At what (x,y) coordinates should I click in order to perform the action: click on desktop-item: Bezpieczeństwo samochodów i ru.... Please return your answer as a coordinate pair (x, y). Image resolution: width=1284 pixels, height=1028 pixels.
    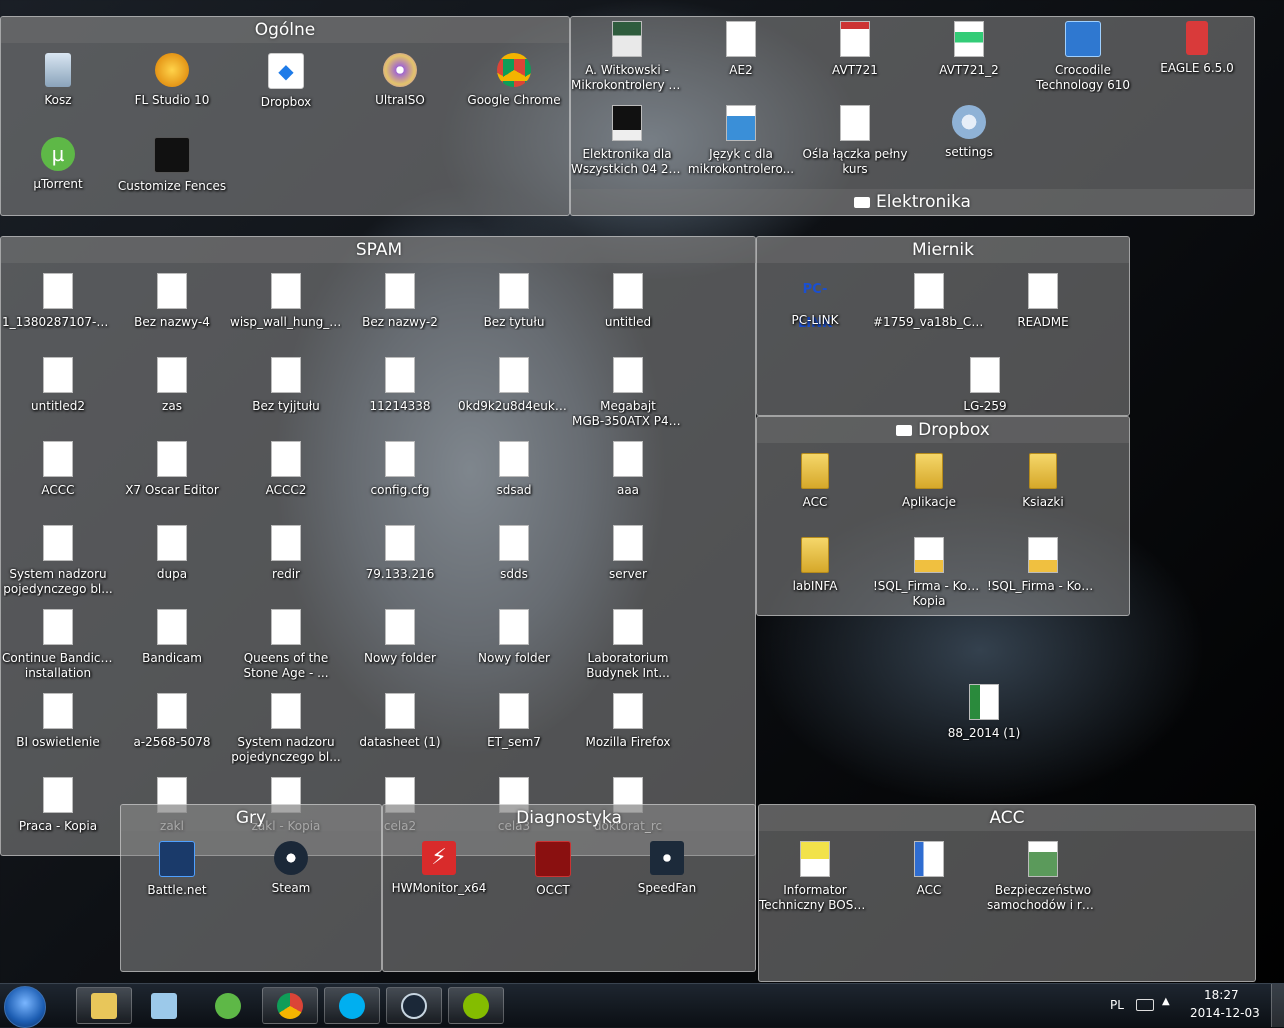
    Looking at the image, I should click on (1043, 881).